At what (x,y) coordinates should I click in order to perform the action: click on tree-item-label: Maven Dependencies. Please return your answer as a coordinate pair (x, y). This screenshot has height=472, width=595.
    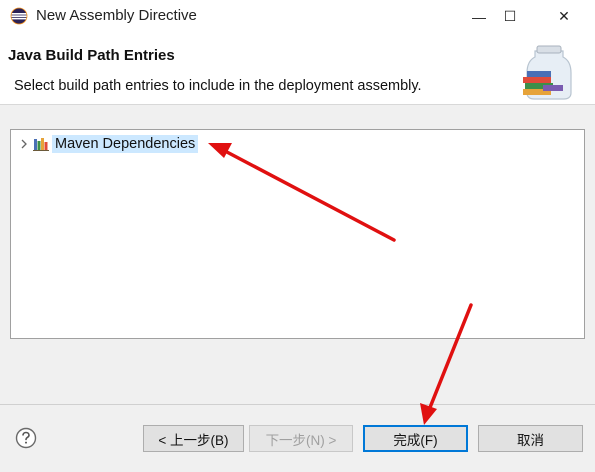
    Looking at the image, I should click on (125, 144).